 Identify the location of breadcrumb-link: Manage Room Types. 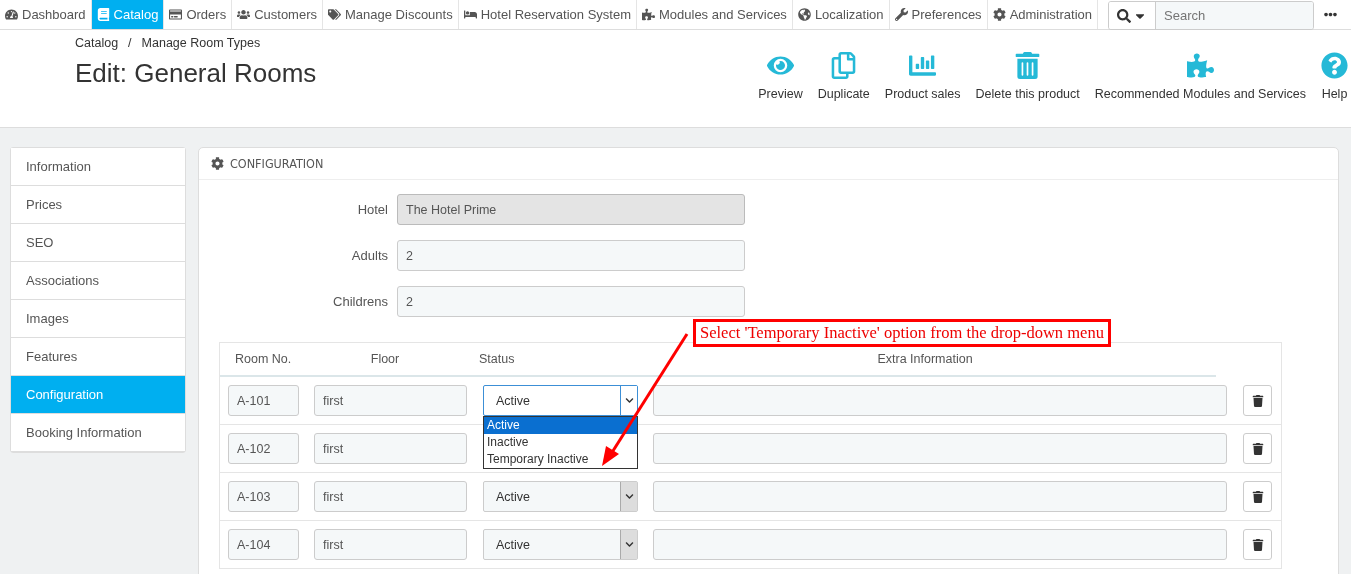
(201, 43).